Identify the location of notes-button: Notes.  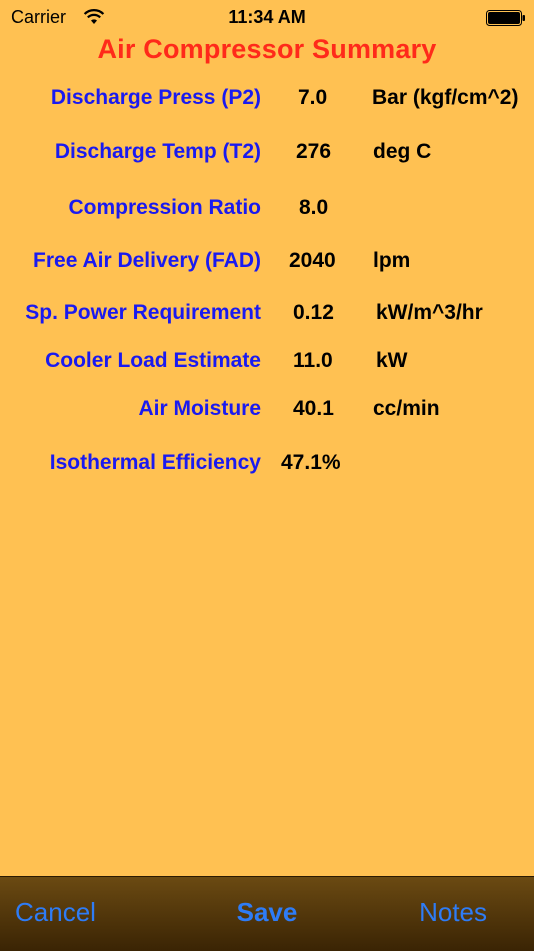
(453, 912).